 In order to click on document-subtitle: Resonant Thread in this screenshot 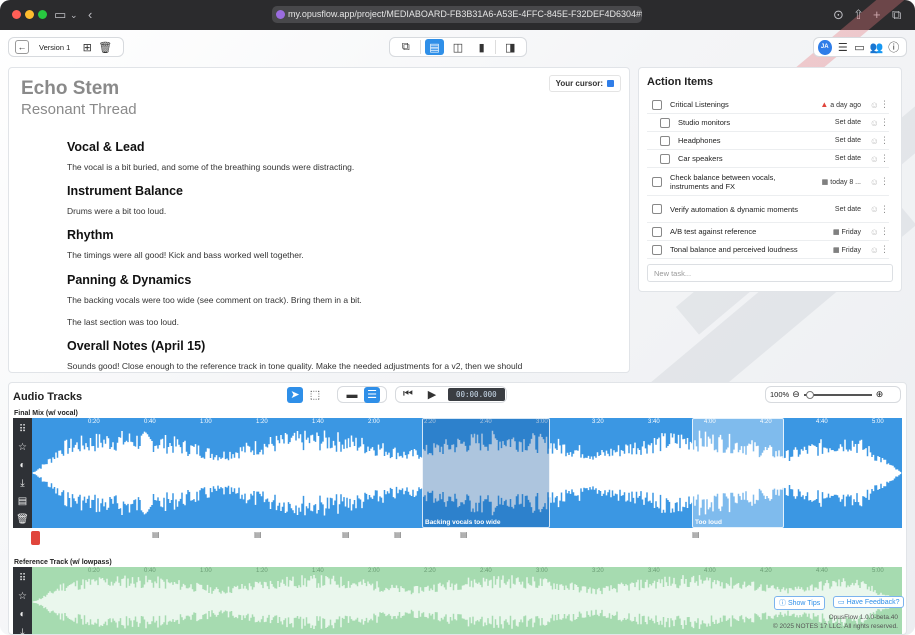, I will do `click(79, 109)`.